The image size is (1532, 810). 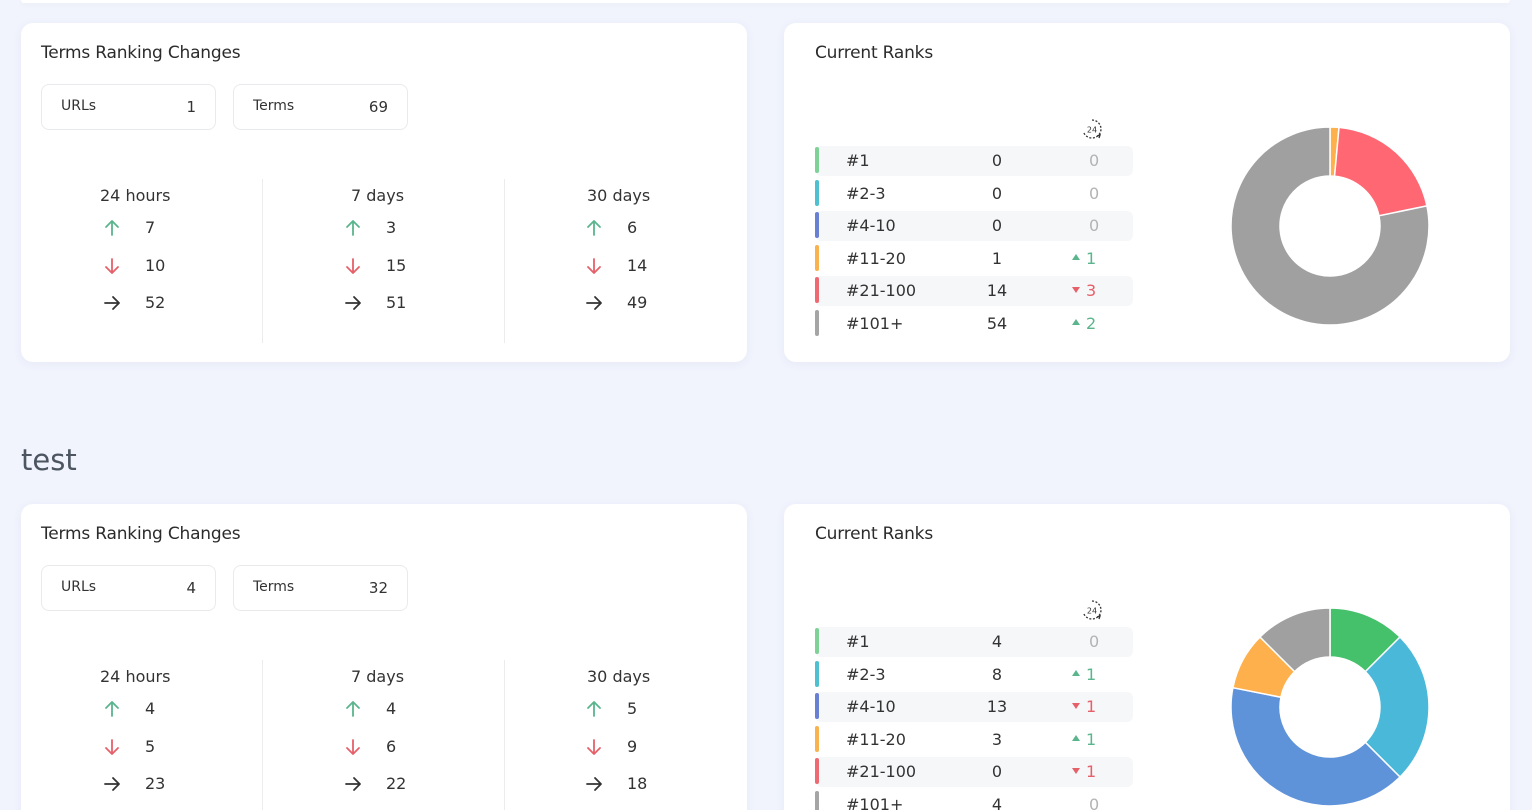 I want to click on down-count: 10, so click(x=155, y=265).